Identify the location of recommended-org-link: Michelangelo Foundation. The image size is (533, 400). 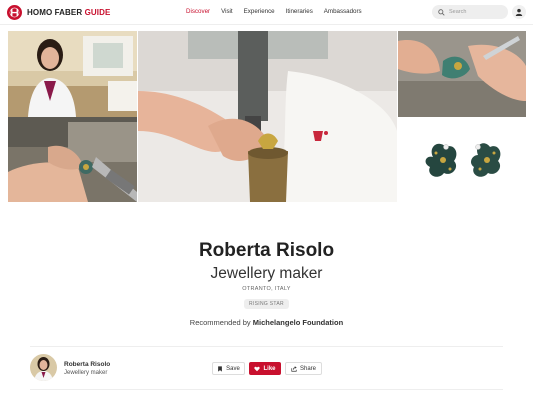
(298, 322).